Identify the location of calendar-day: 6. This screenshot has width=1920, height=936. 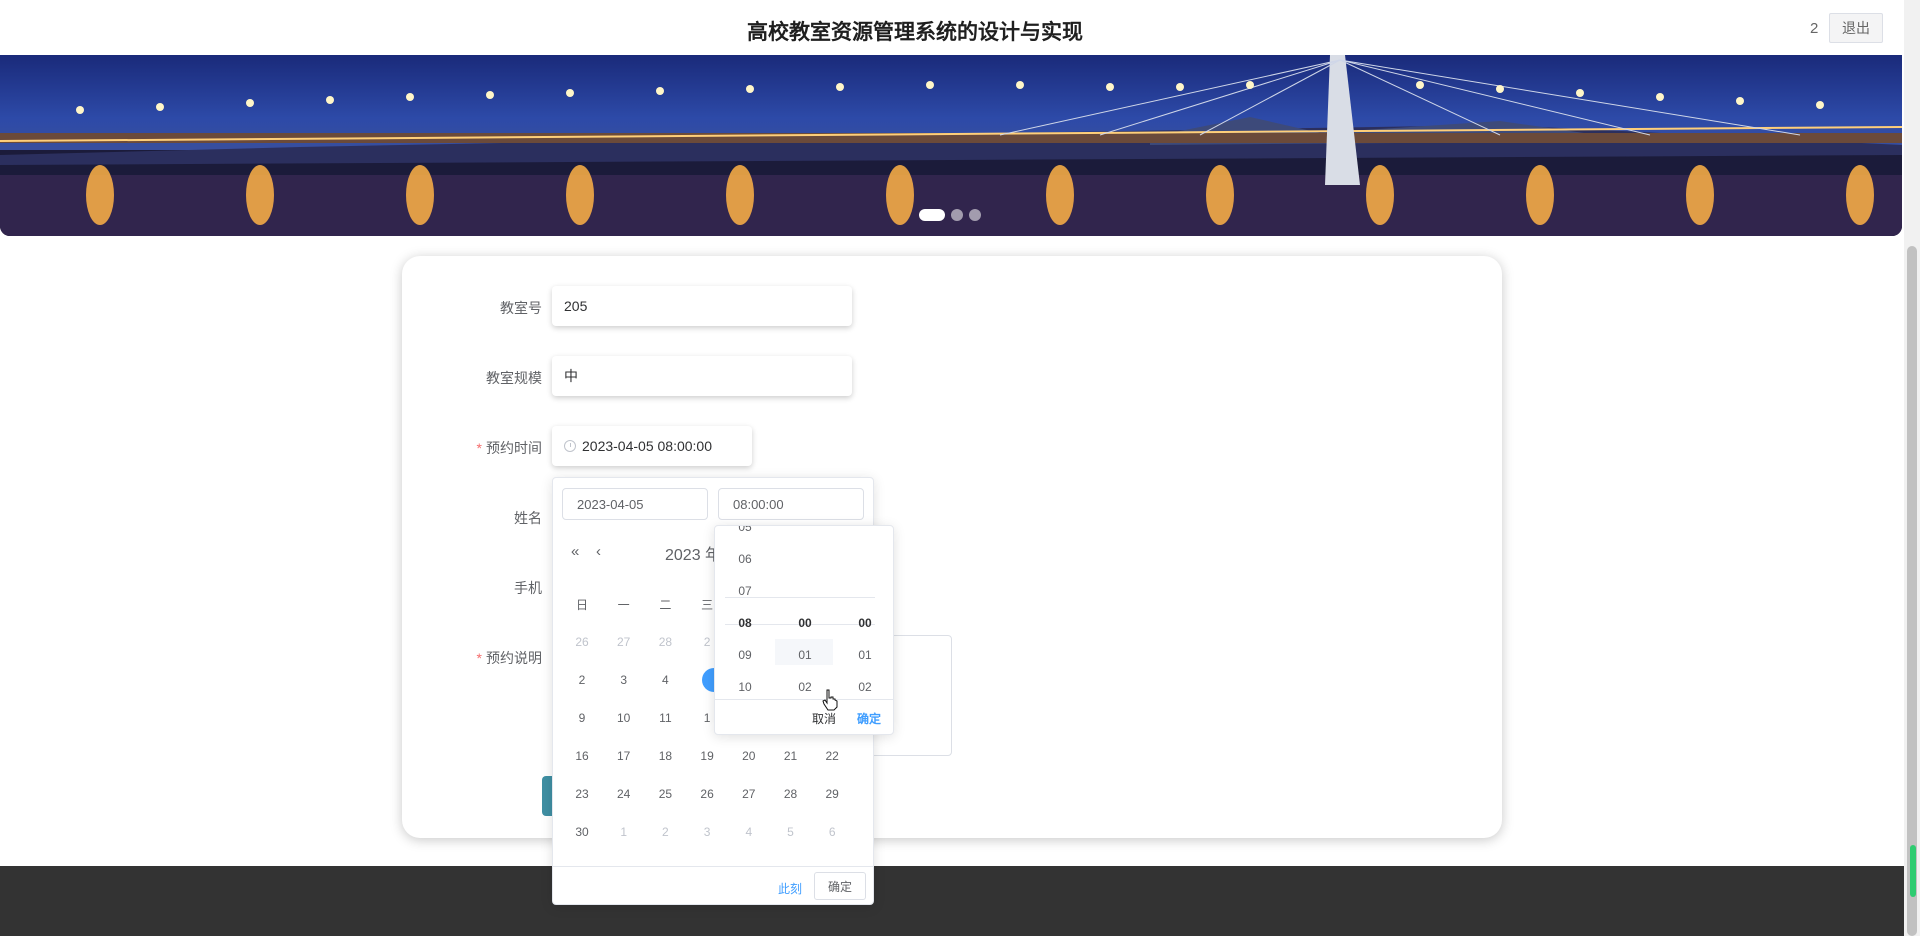
(832, 832).